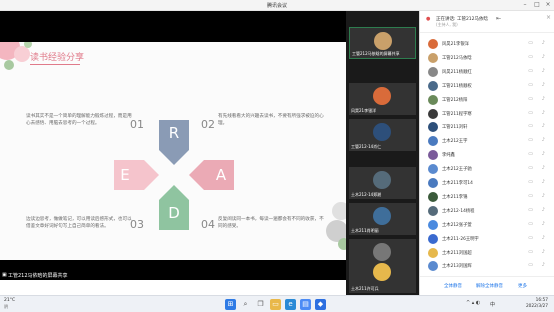  What do you see at coordinates (28, 45) in the screenshot?
I see `leaf-decoration` at bounding box center [28, 45].